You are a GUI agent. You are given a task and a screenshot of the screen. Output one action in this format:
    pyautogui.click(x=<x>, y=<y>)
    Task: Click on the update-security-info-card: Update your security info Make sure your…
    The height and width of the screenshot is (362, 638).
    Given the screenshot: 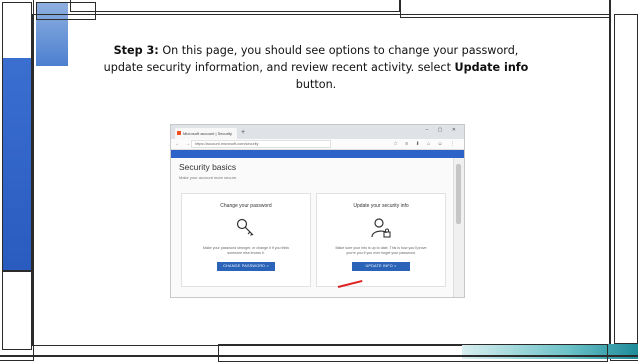 What is the action you would take?
    pyautogui.click(x=381, y=240)
    